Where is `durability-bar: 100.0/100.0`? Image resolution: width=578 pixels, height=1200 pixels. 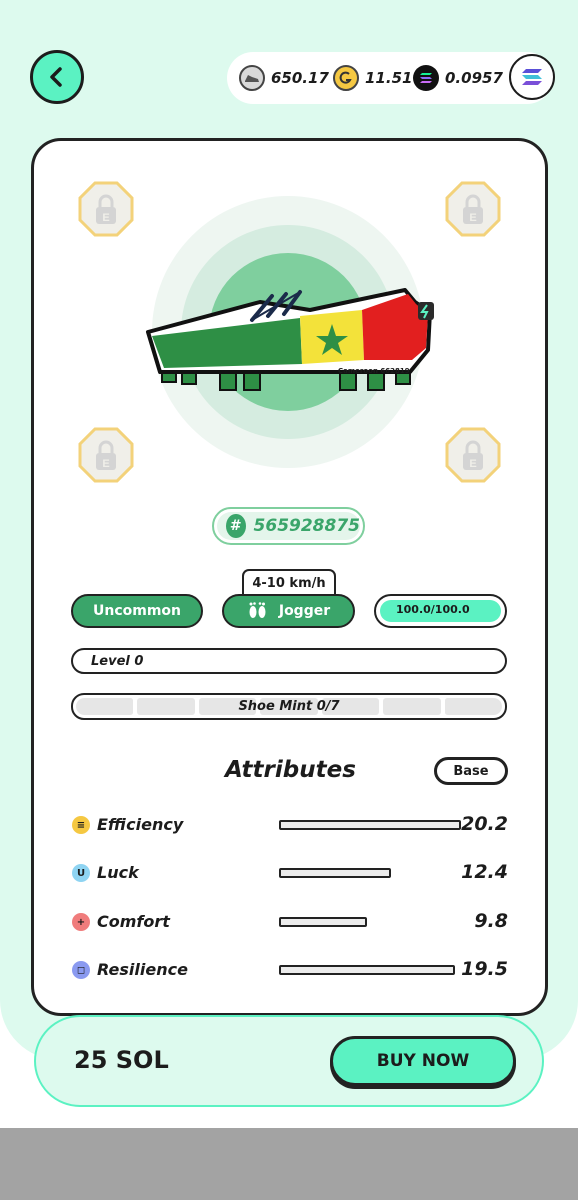
durability-bar: 100.0/100.0 is located at coordinates (440, 611).